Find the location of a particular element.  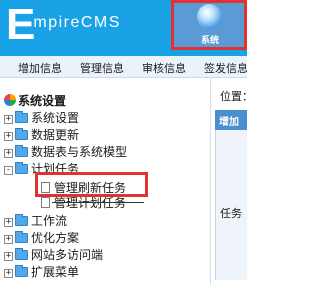

tree-item-optimization: + 优化方案 is located at coordinates (41, 237).